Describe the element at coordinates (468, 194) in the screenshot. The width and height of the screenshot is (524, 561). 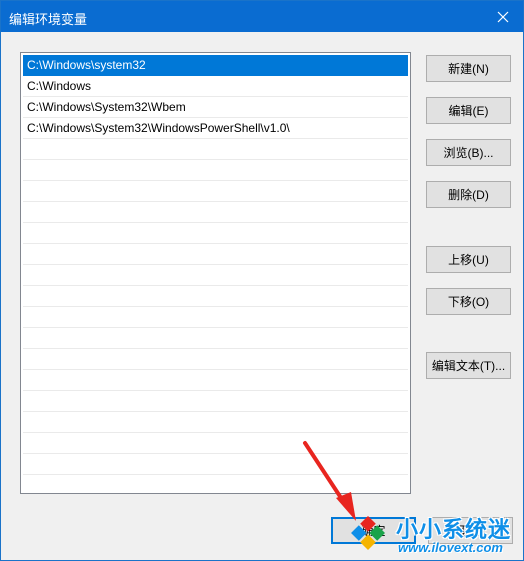
I see `delete-button: 删除(D)` at that location.